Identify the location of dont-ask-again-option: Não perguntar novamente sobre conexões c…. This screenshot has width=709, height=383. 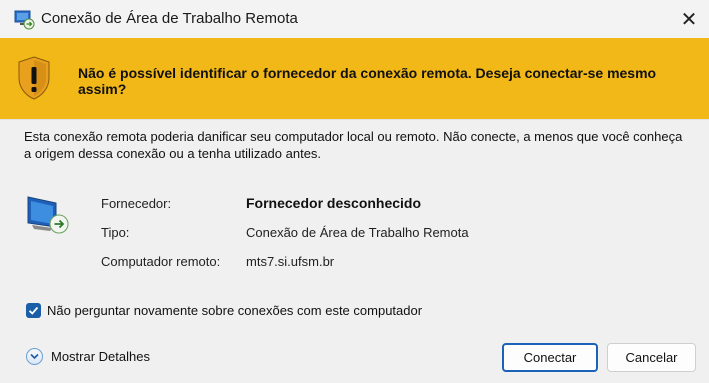
(224, 310).